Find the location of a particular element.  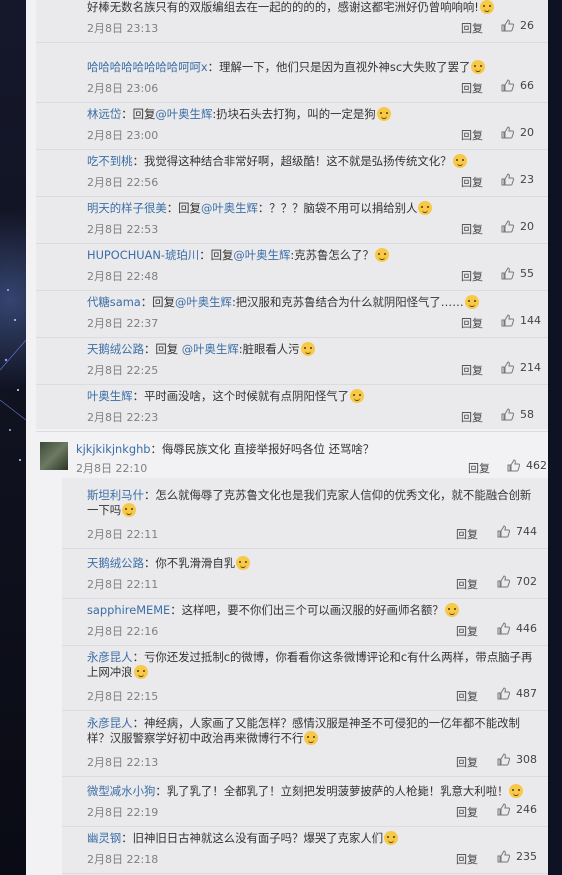

reply-body: ：这样吧，要不你们出三个可以画汉服的好画师名额？ is located at coordinates (307, 610).